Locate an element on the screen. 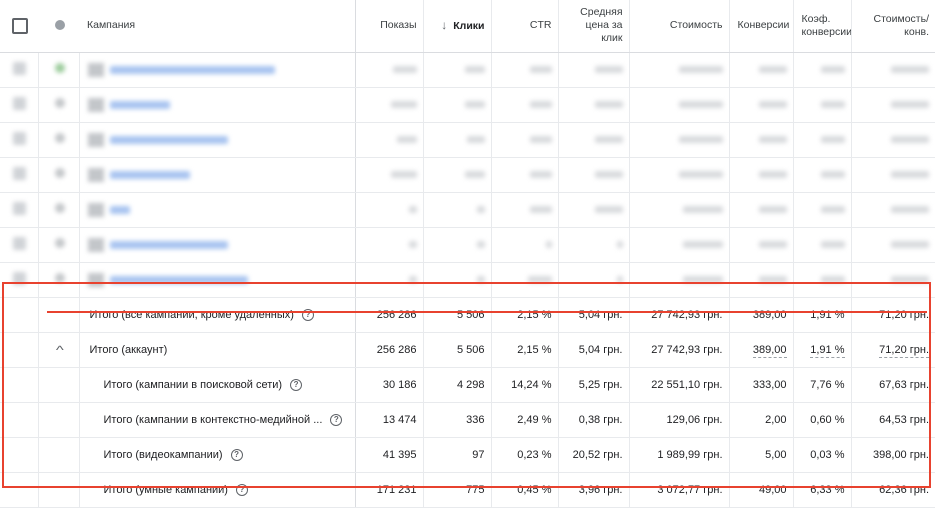 This screenshot has height=508, width=935. status-header is located at coordinates (58, 26).